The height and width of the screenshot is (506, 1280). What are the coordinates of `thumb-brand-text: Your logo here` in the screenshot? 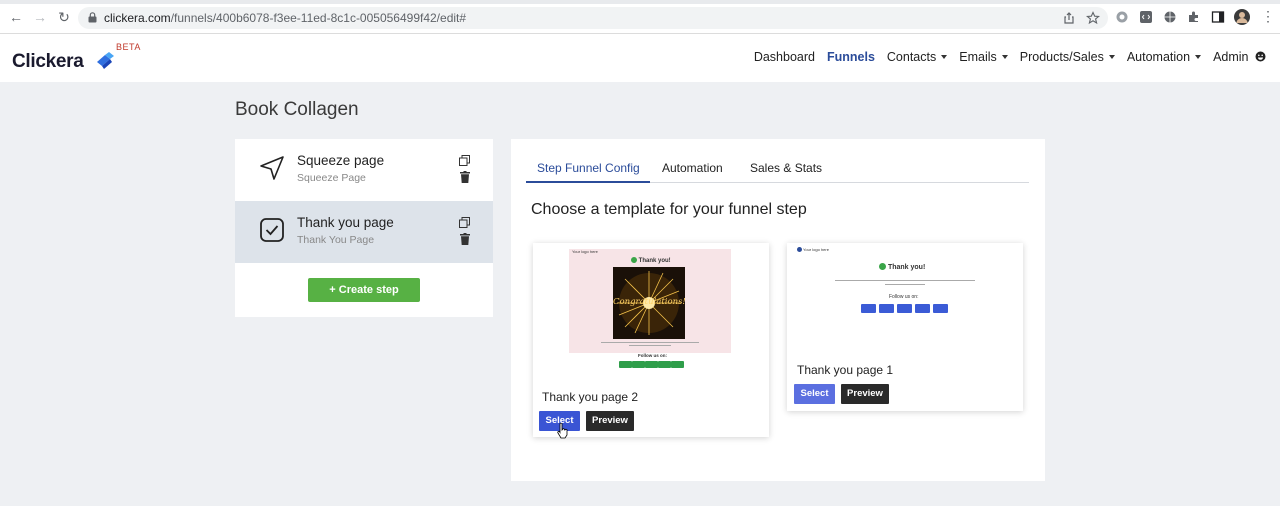 It's located at (816, 249).